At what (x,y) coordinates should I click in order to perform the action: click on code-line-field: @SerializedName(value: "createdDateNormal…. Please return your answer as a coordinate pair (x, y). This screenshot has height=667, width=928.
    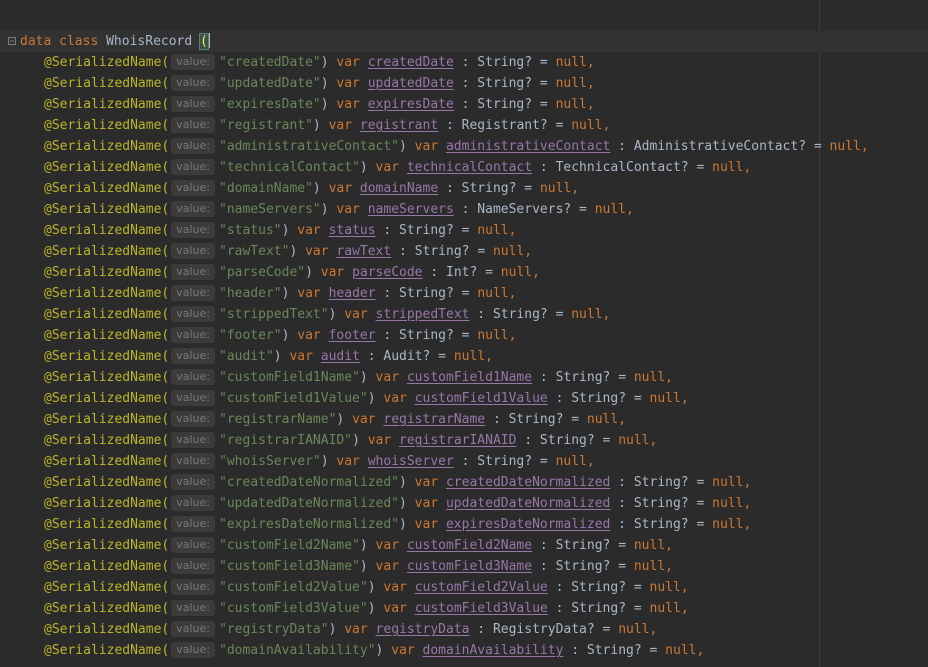
    Looking at the image, I should click on (464, 482).